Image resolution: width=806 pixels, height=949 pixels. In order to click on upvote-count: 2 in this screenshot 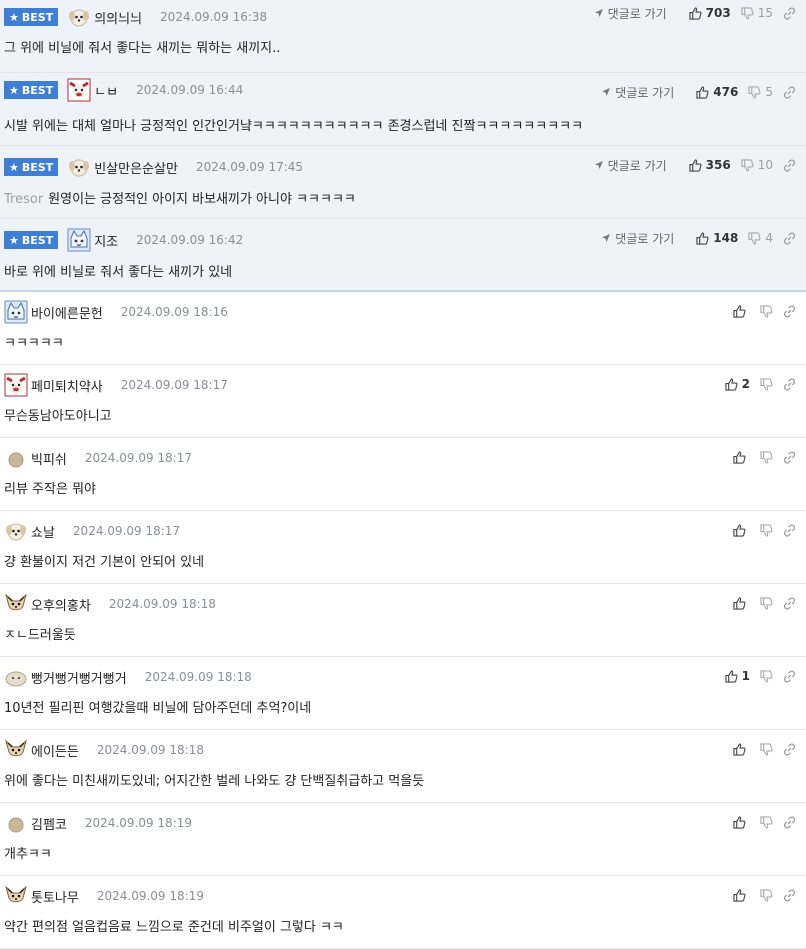, I will do `click(745, 384)`.